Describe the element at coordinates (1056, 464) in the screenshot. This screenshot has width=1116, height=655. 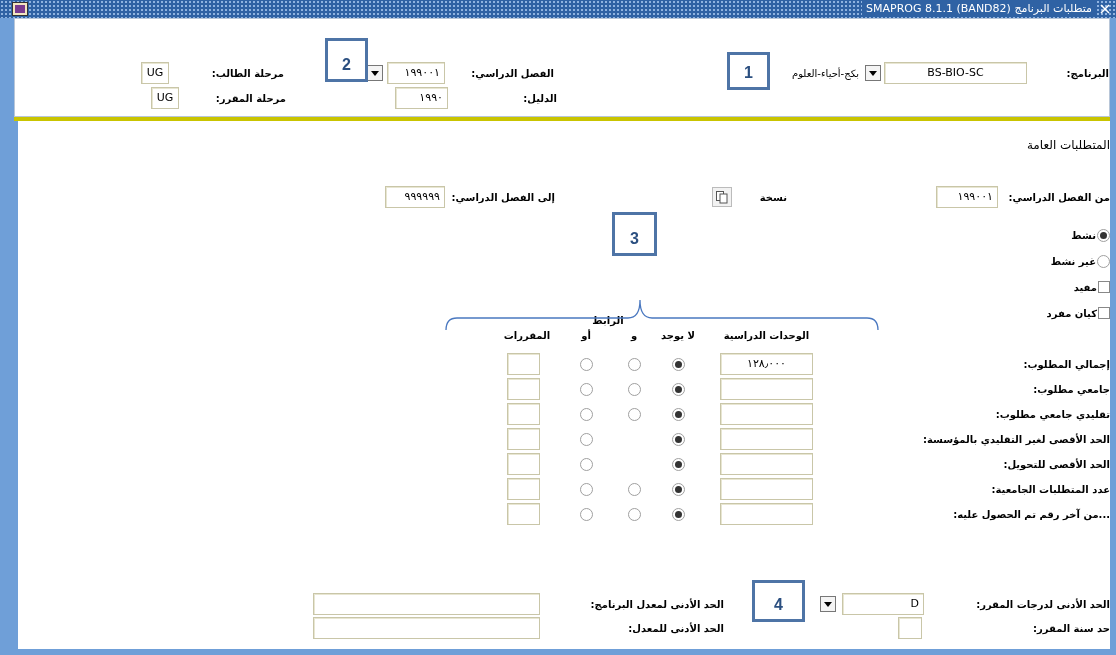
I see `field-label: الحد الأقصى للتحويل:` at that location.